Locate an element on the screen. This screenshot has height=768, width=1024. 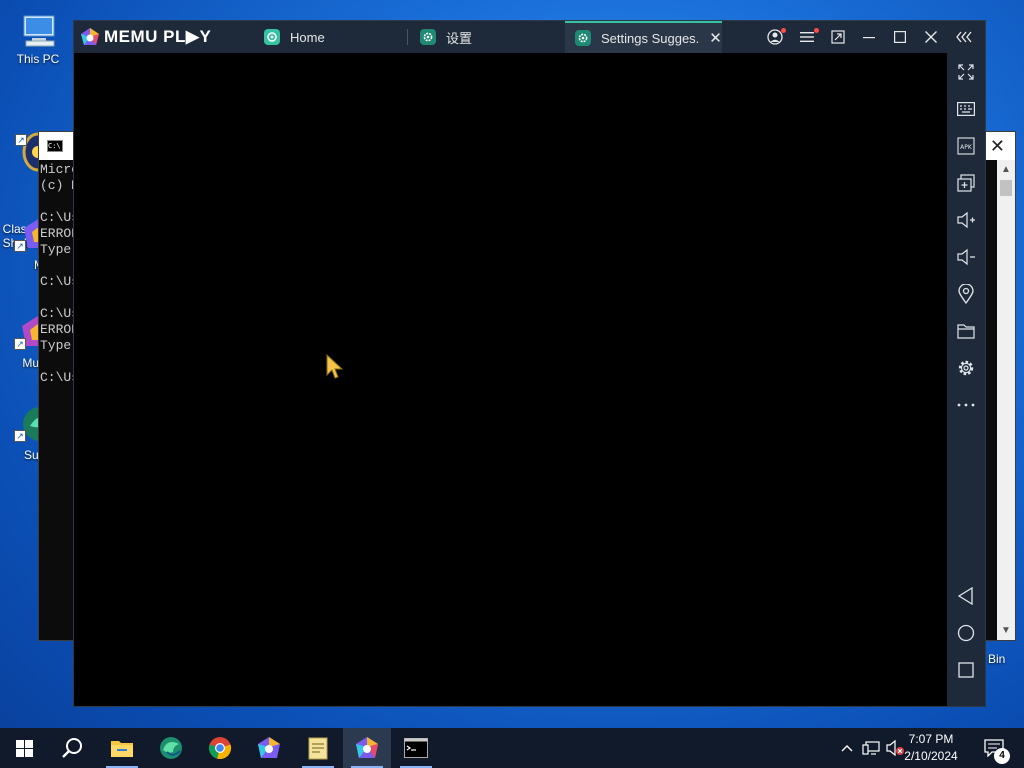
show-hidden-icons-icon is located at coordinates (847, 748).